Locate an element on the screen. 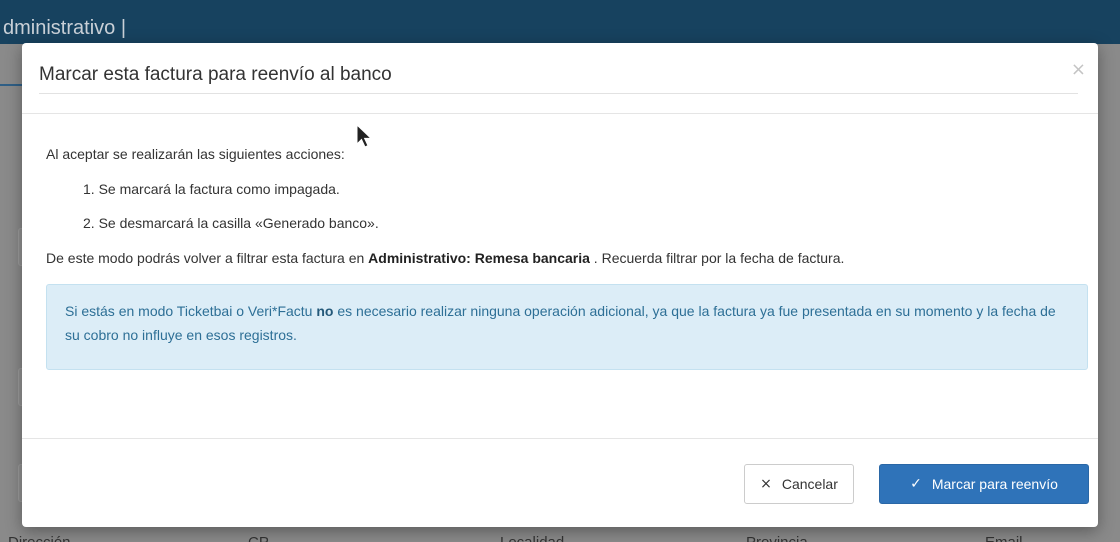 This screenshot has height=542, width=1120. mouse-cursor-icon is located at coordinates (364, 136).